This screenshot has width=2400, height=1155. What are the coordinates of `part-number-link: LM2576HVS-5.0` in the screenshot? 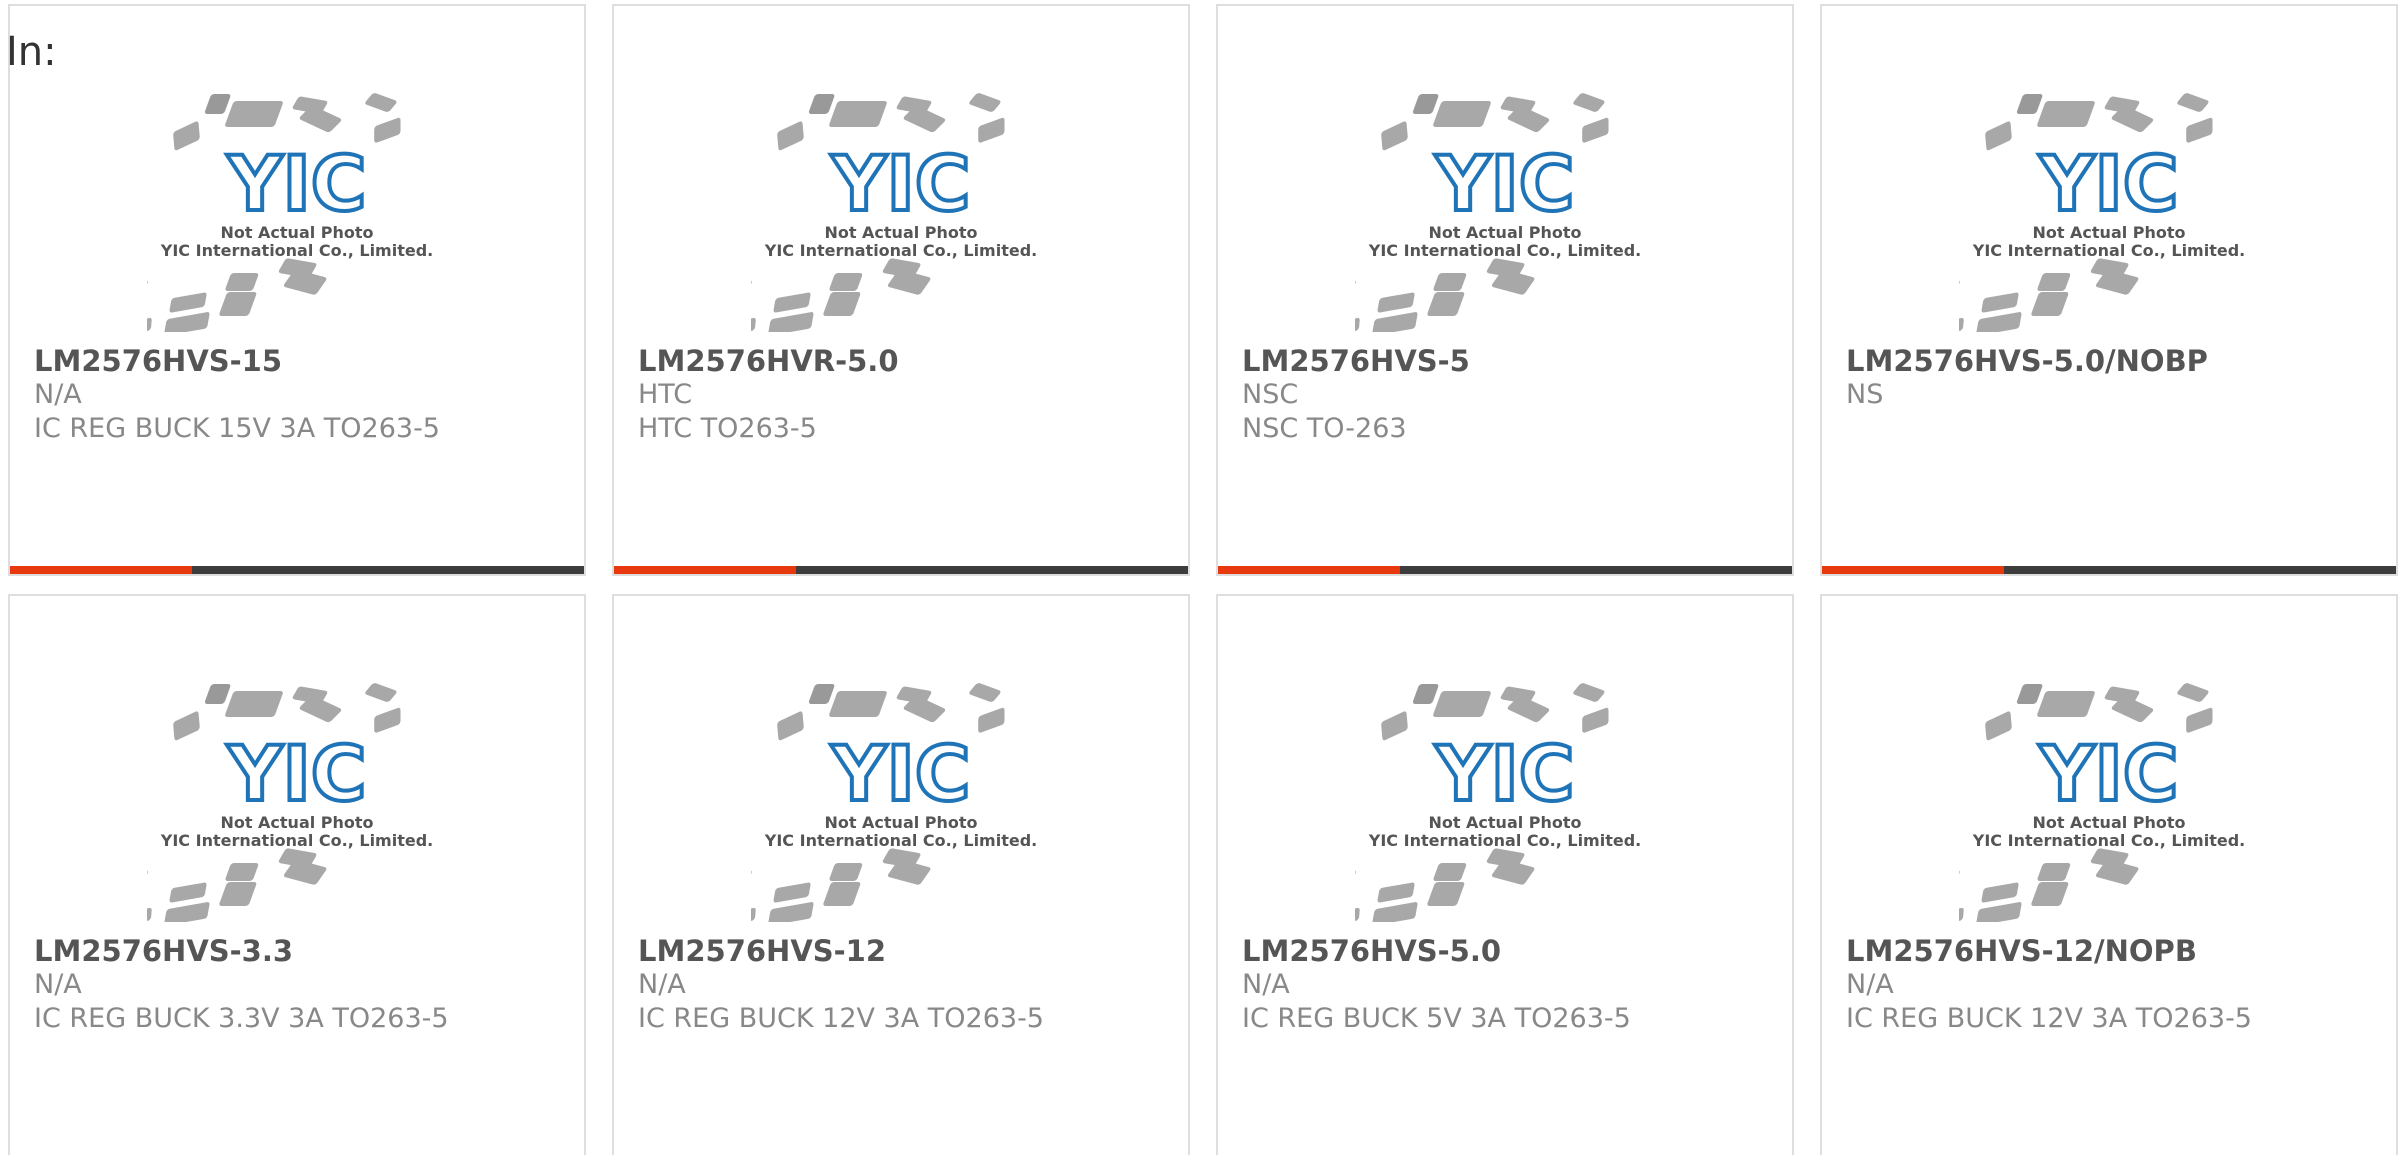 It's located at (1511, 951).